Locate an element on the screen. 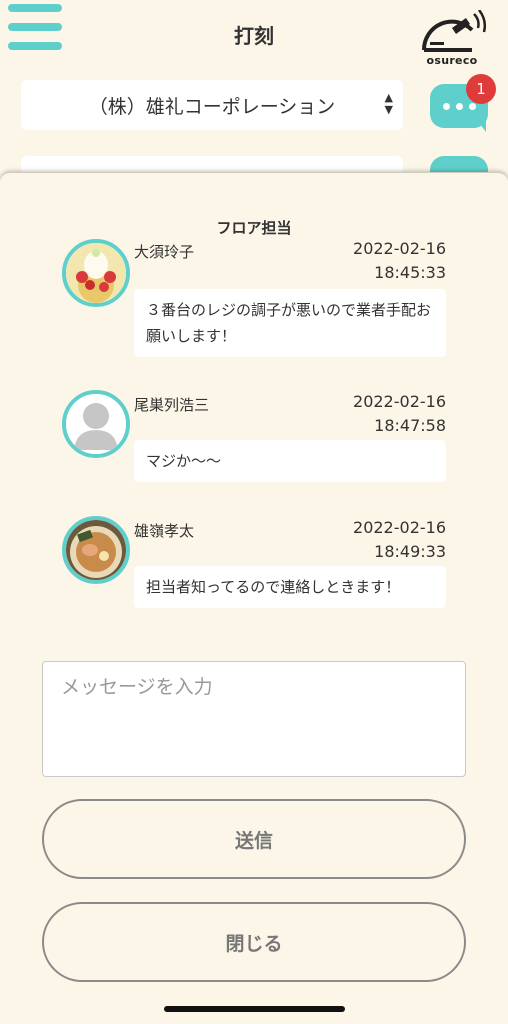 The height and width of the screenshot is (1024, 508). ramen-photo-icon is located at coordinates (96, 550).